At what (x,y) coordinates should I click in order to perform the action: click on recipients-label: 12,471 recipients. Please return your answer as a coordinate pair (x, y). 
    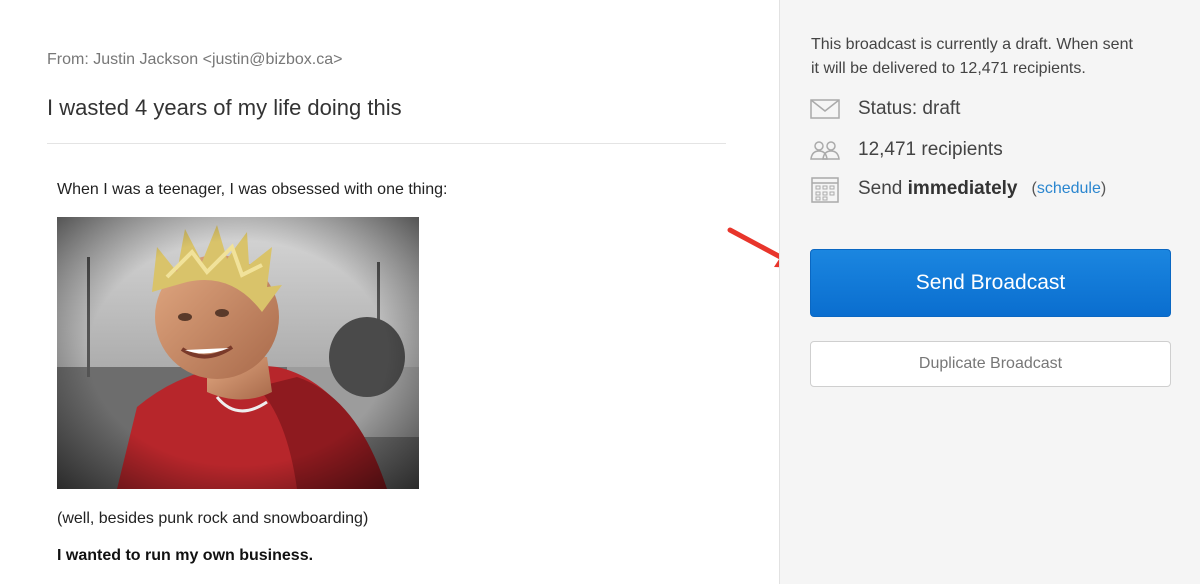
    Looking at the image, I should click on (930, 149).